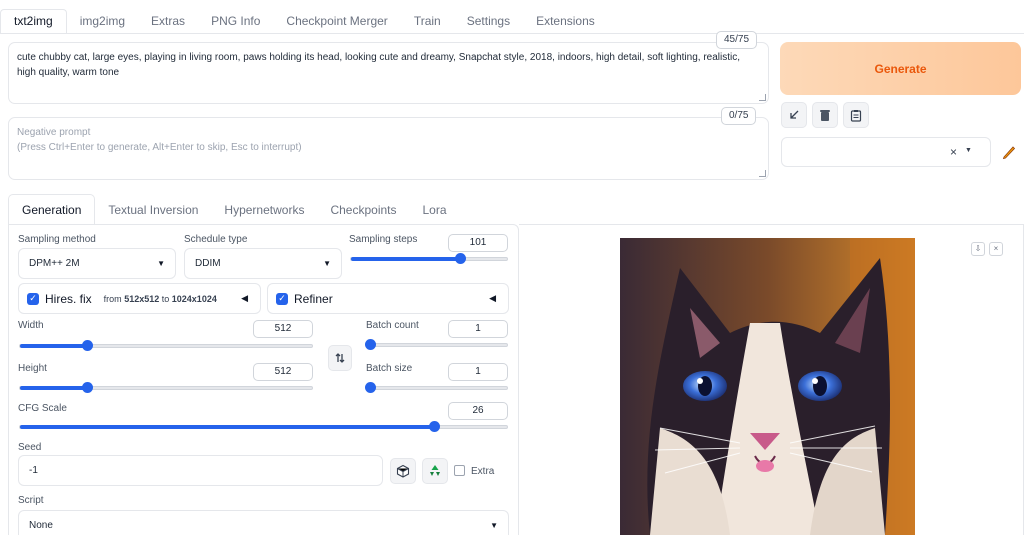  I want to click on random-seed-button, so click(403, 471).